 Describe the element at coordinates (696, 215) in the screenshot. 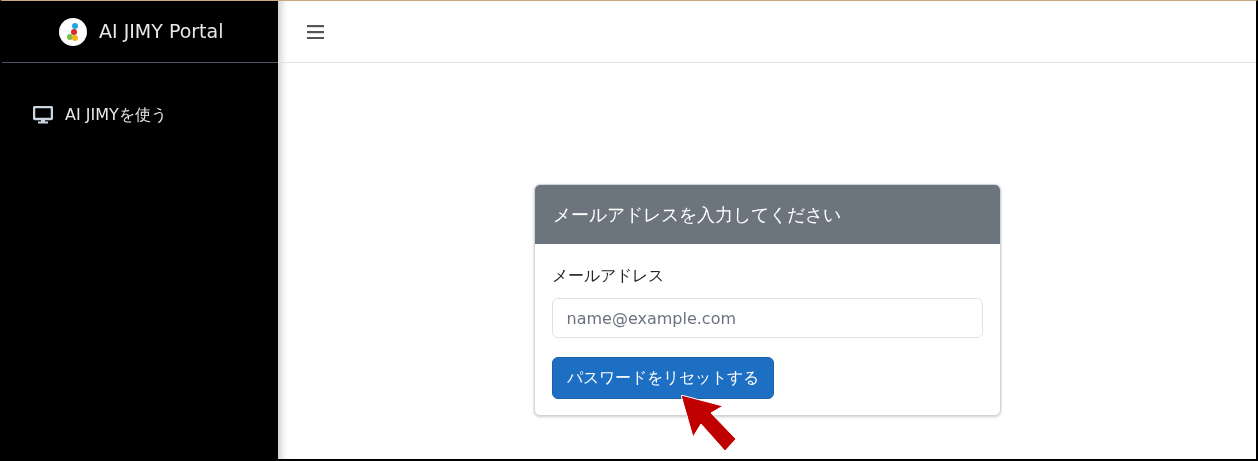

I see `card-title: メールアドレスを入力してください` at that location.